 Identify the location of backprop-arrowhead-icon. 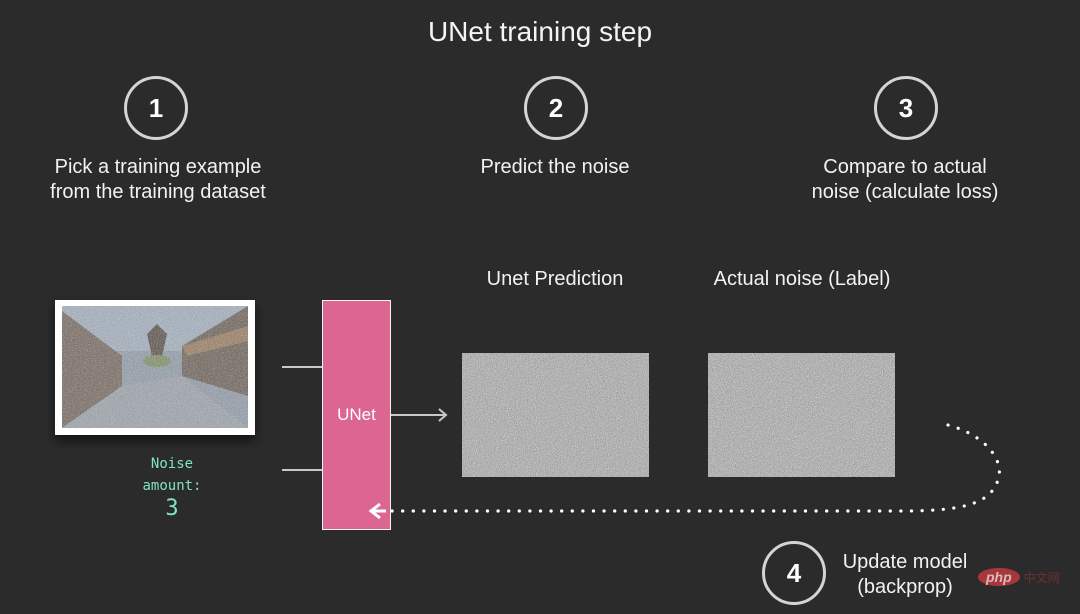
(377, 511).